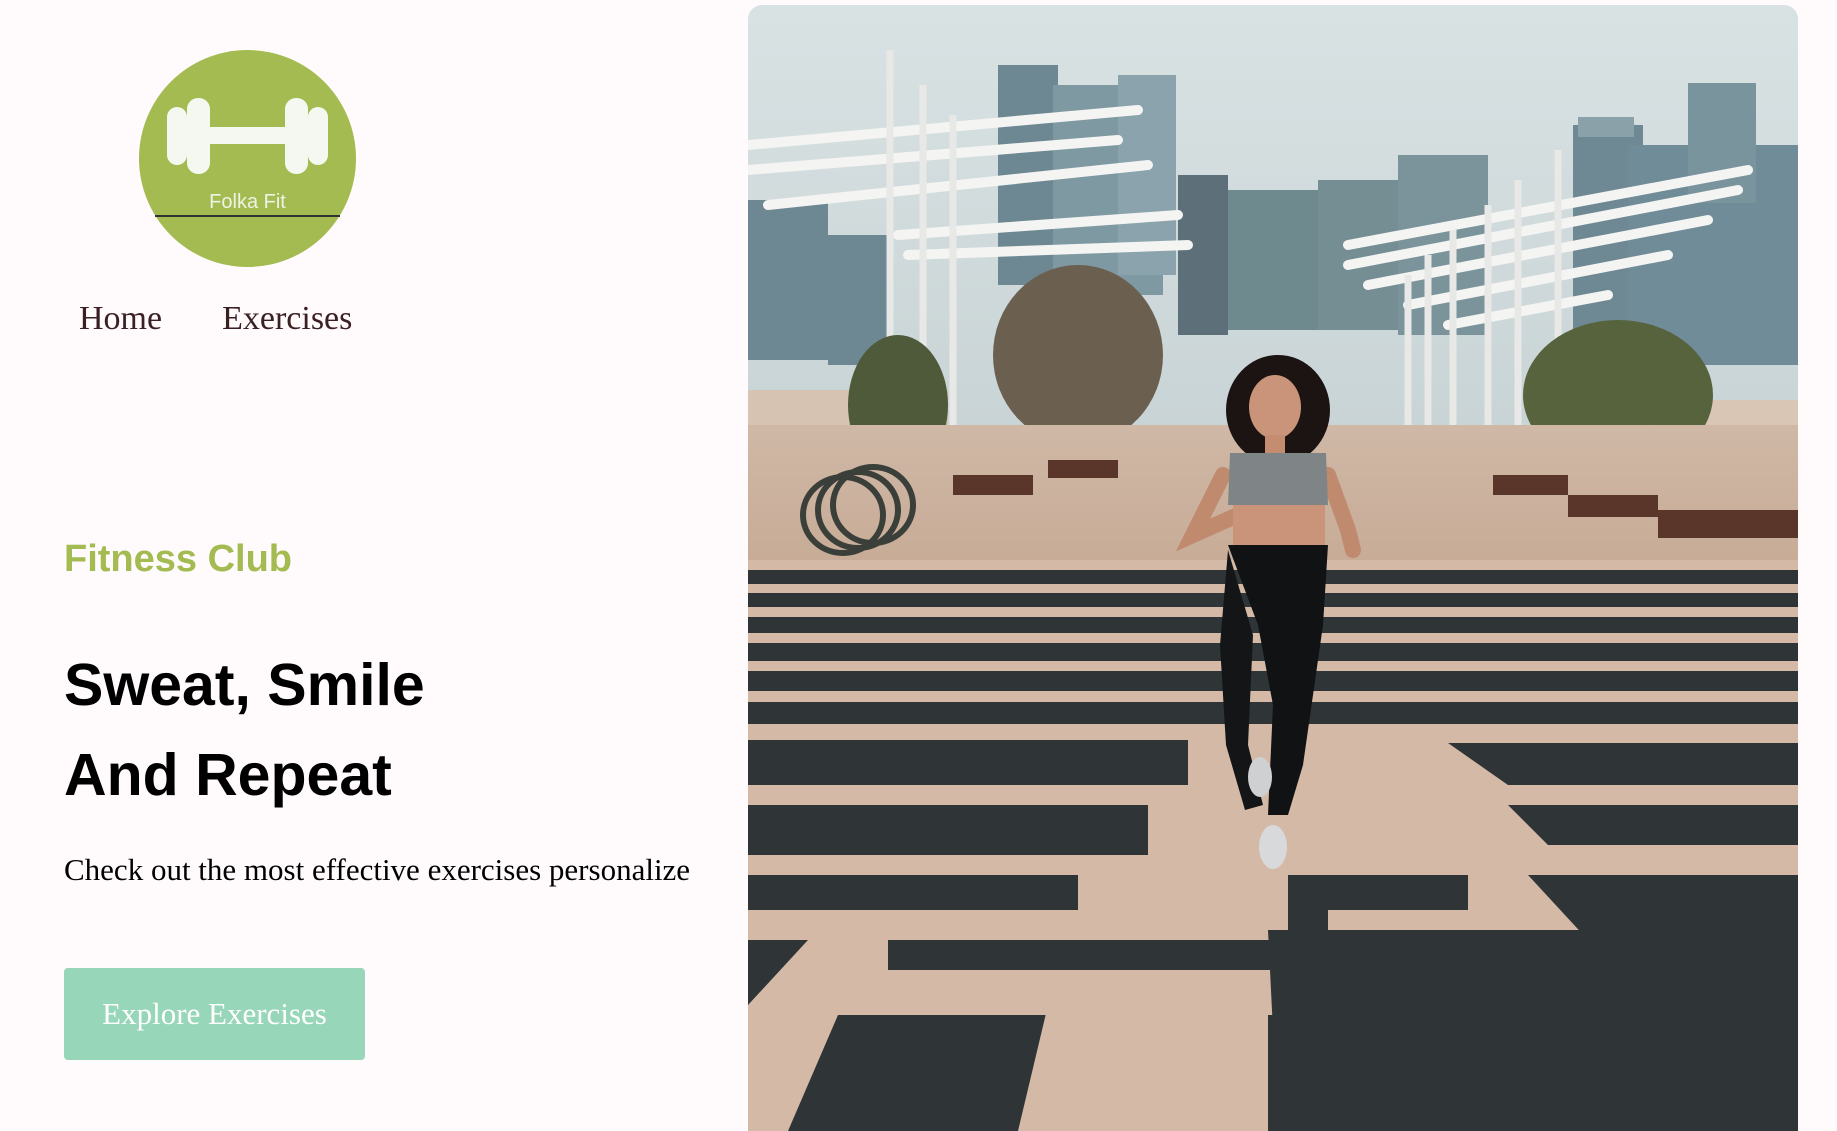 This screenshot has height=1131, width=1837. I want to click on hero-eyebrow: Fitness Club, so click(178, 559).